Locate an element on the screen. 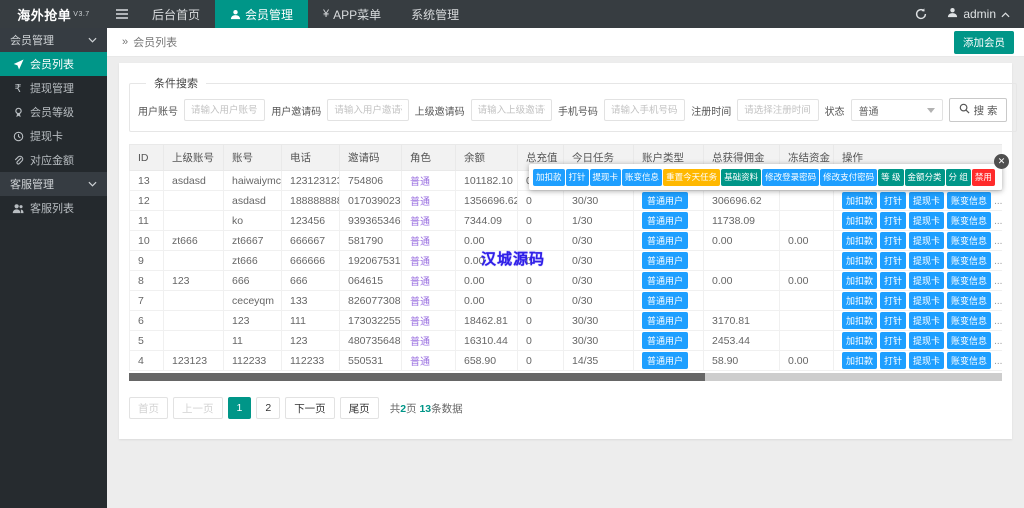 The image size is (1024, 508). reset-today-task-button: 重置今天任务 is located at coordinates (692, 177).